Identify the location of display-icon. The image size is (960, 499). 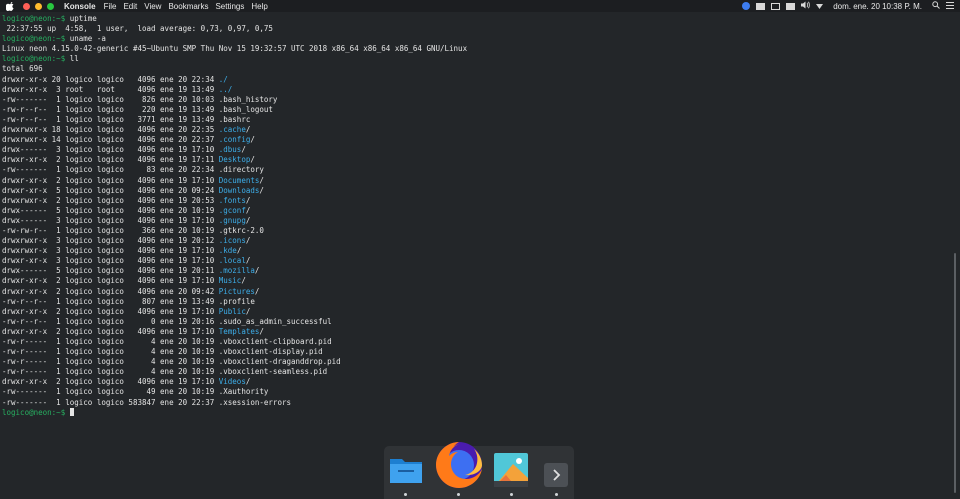
(776, 6).